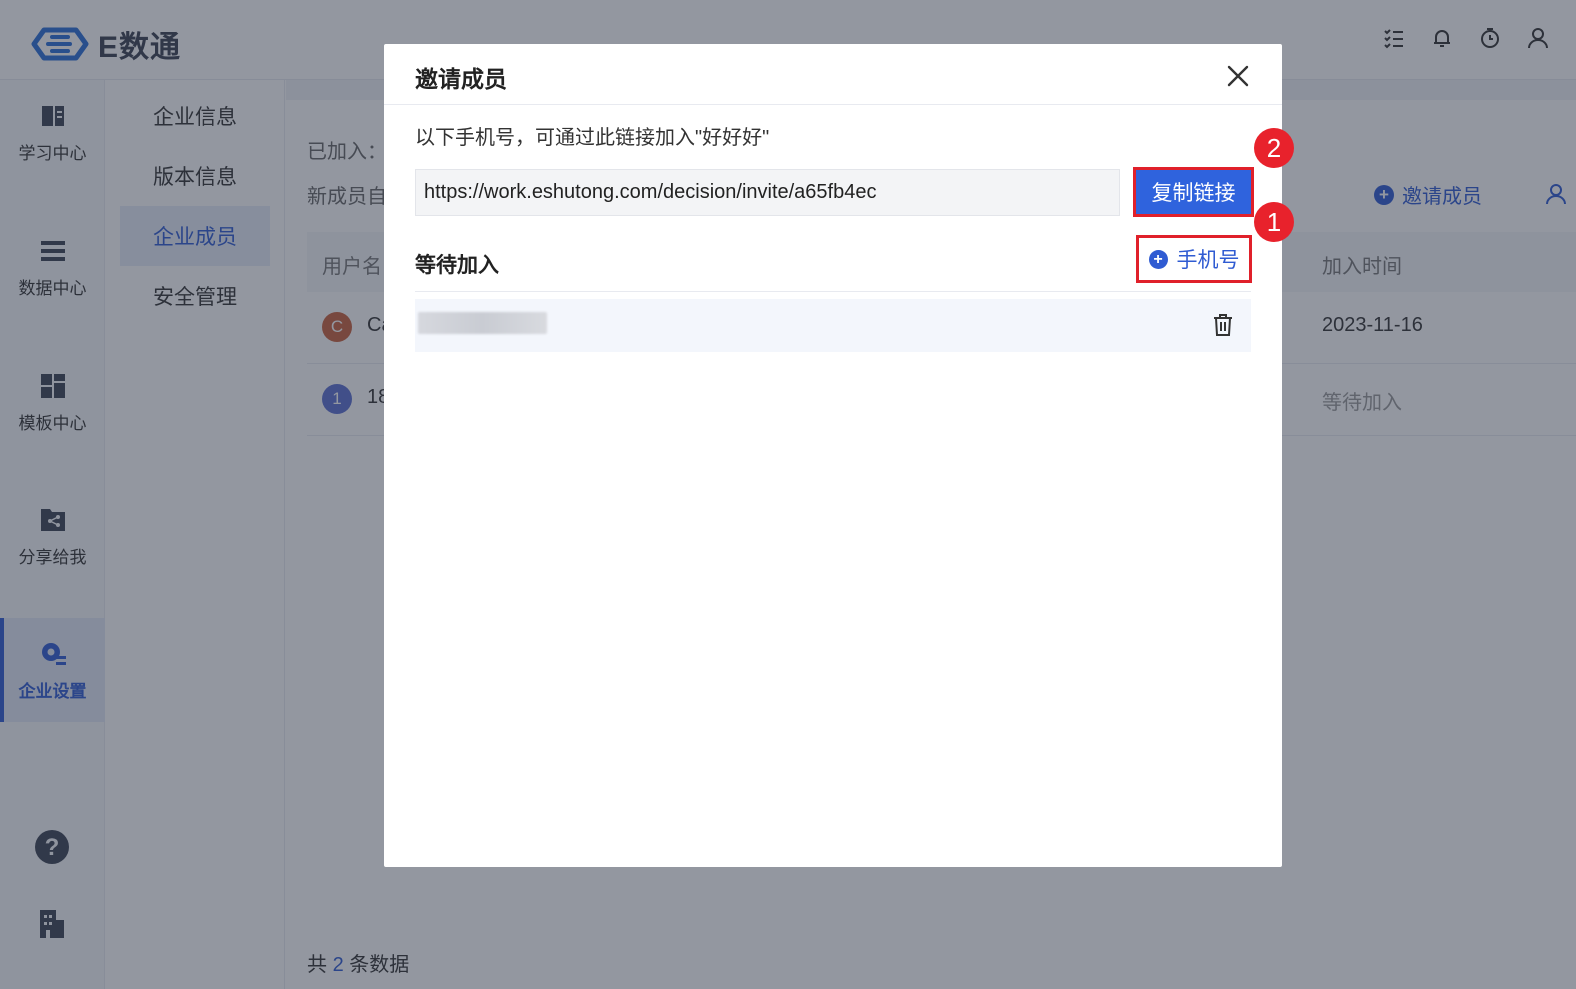 This screenshot has width=1576, height=989. Describe the element at coordinates (1208, 260) in the screenshot. I see `add-phone-label: 手机号` at that location.